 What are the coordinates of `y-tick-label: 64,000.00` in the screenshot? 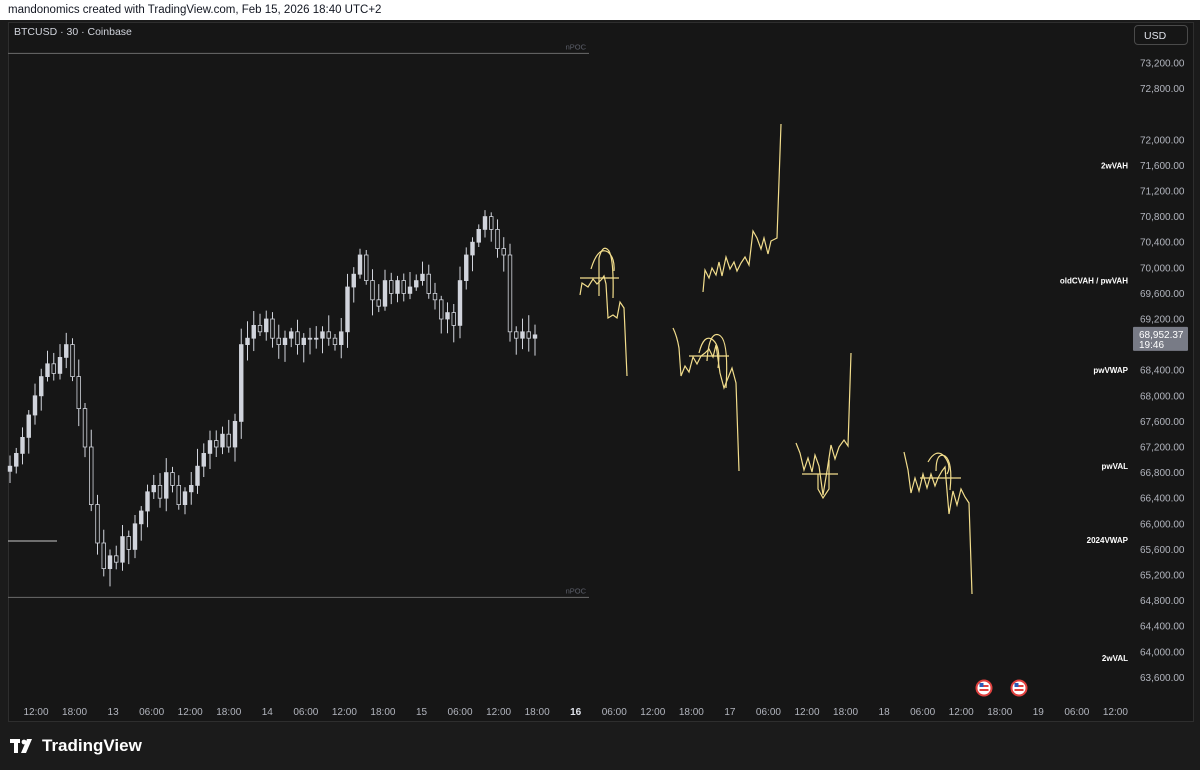 It's located at (1162, 652).